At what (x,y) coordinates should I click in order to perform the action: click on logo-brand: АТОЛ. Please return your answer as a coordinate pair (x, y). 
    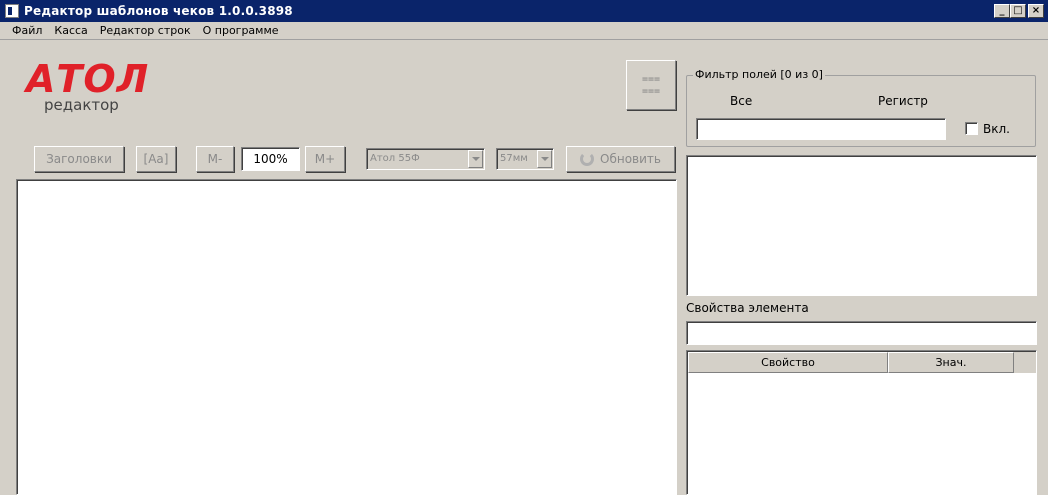
    Looking at the image, I should click on (88, 79).